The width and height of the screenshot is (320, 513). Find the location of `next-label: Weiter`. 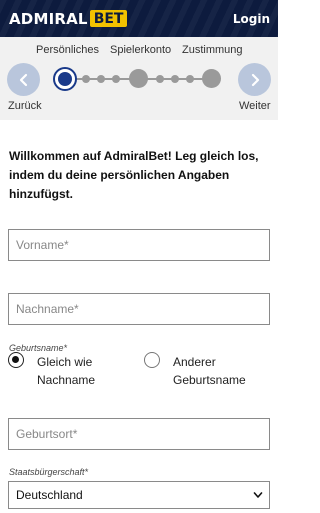

next-label: Weiter is located at coordinates (255, 106).